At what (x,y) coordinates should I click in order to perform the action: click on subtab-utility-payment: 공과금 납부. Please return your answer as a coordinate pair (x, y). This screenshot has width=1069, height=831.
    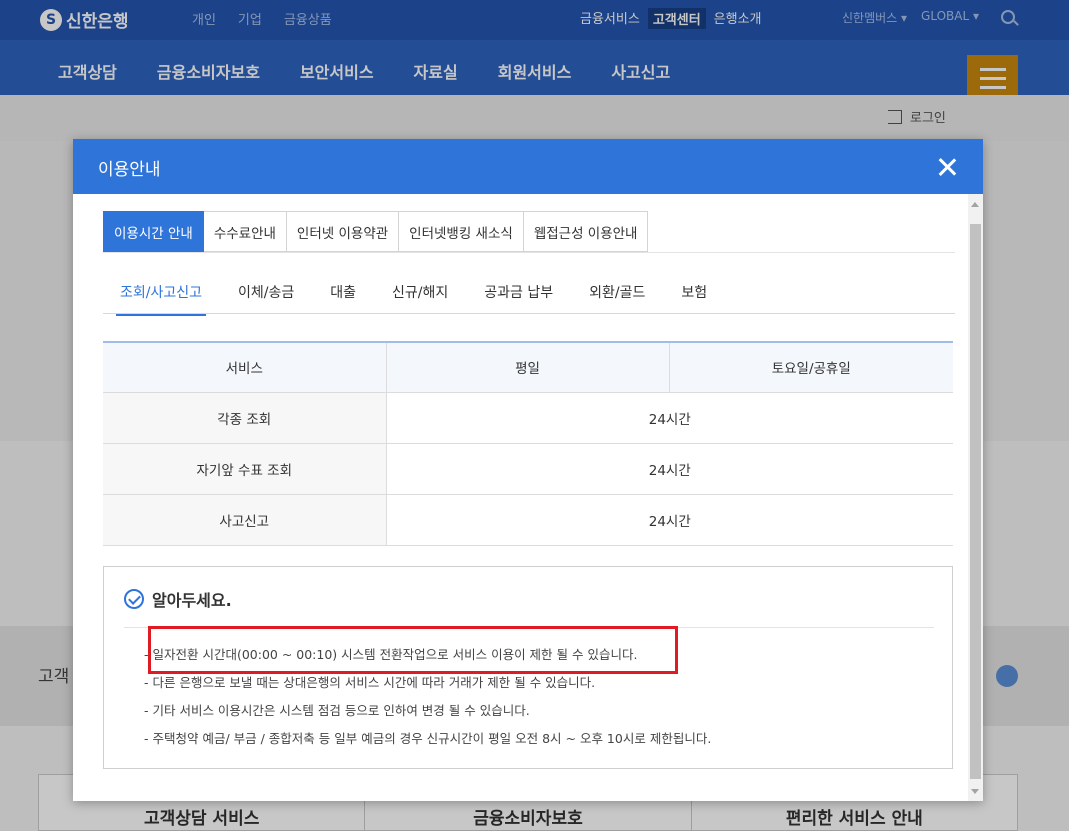
    Looking at the image, I should click on (518, 299).